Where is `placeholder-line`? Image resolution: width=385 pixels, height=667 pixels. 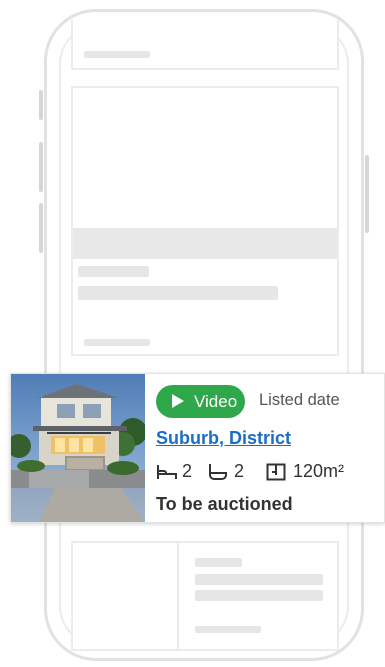 placeholder-line is located at coordinates (117, 54).